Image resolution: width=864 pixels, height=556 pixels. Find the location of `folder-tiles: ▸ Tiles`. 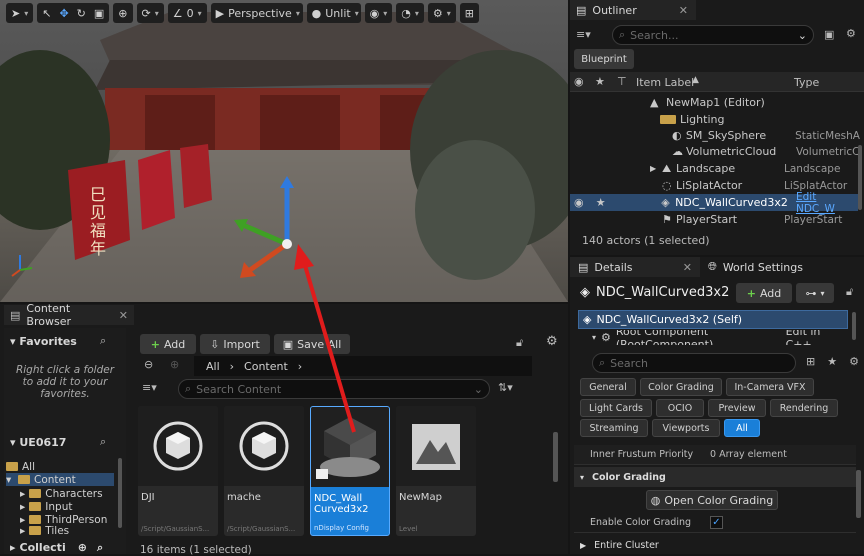

folder-tiles: ▸ Tiles is located at coordinates (44, 530).